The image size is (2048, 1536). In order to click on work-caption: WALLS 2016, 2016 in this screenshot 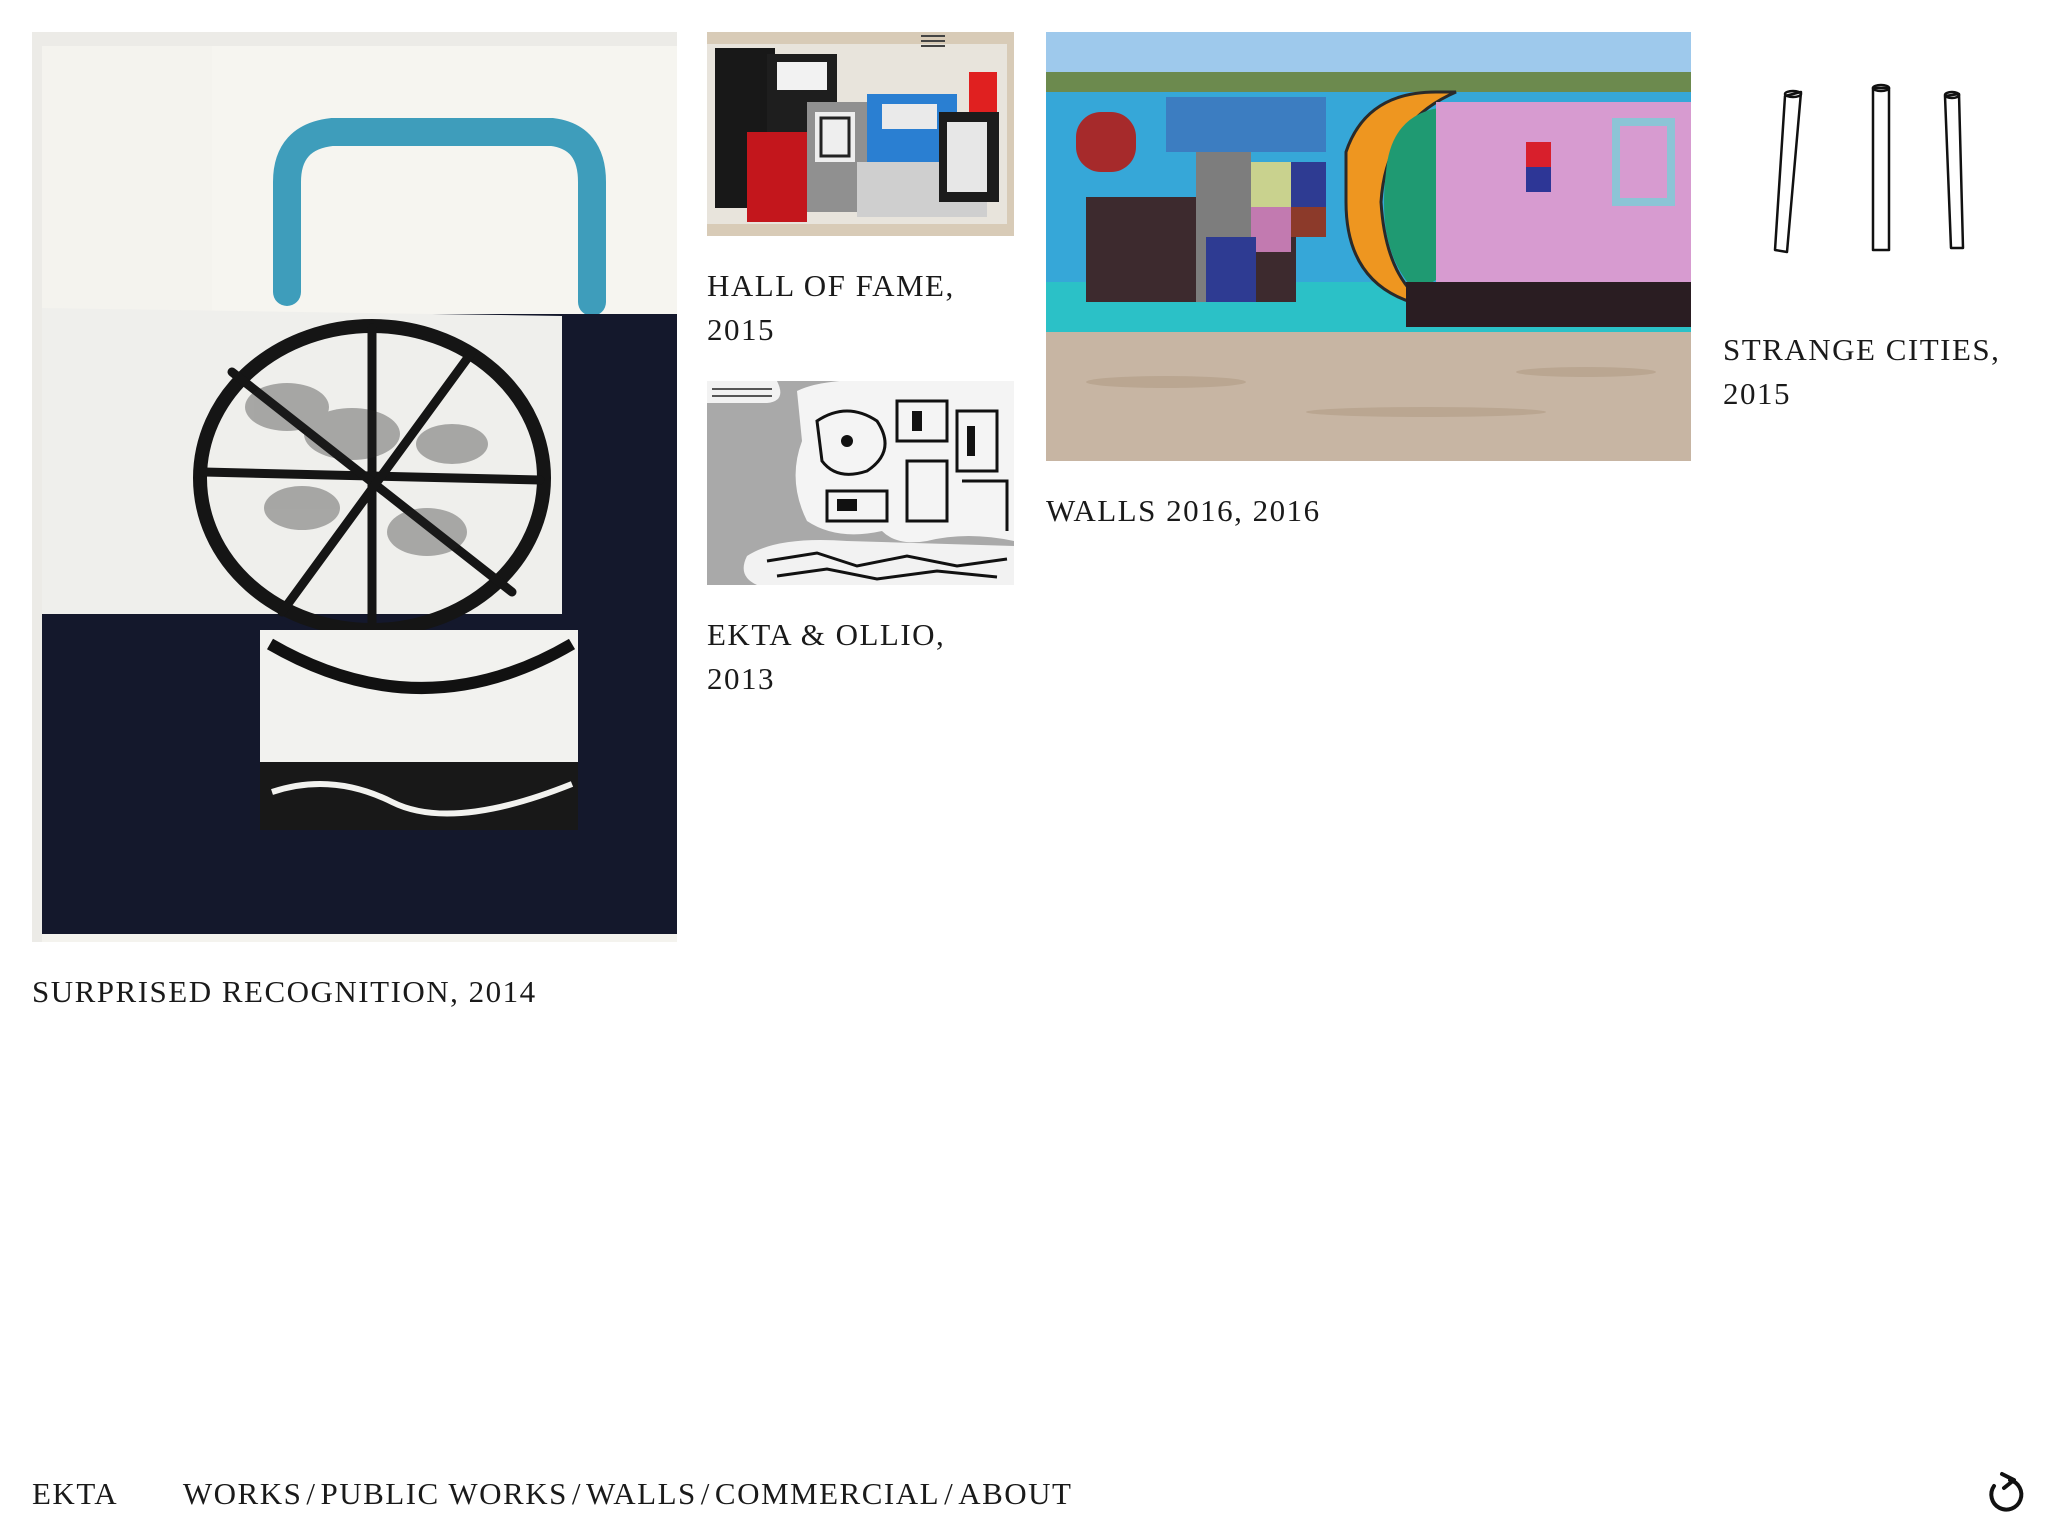, I will do `click(1368, 511)`.